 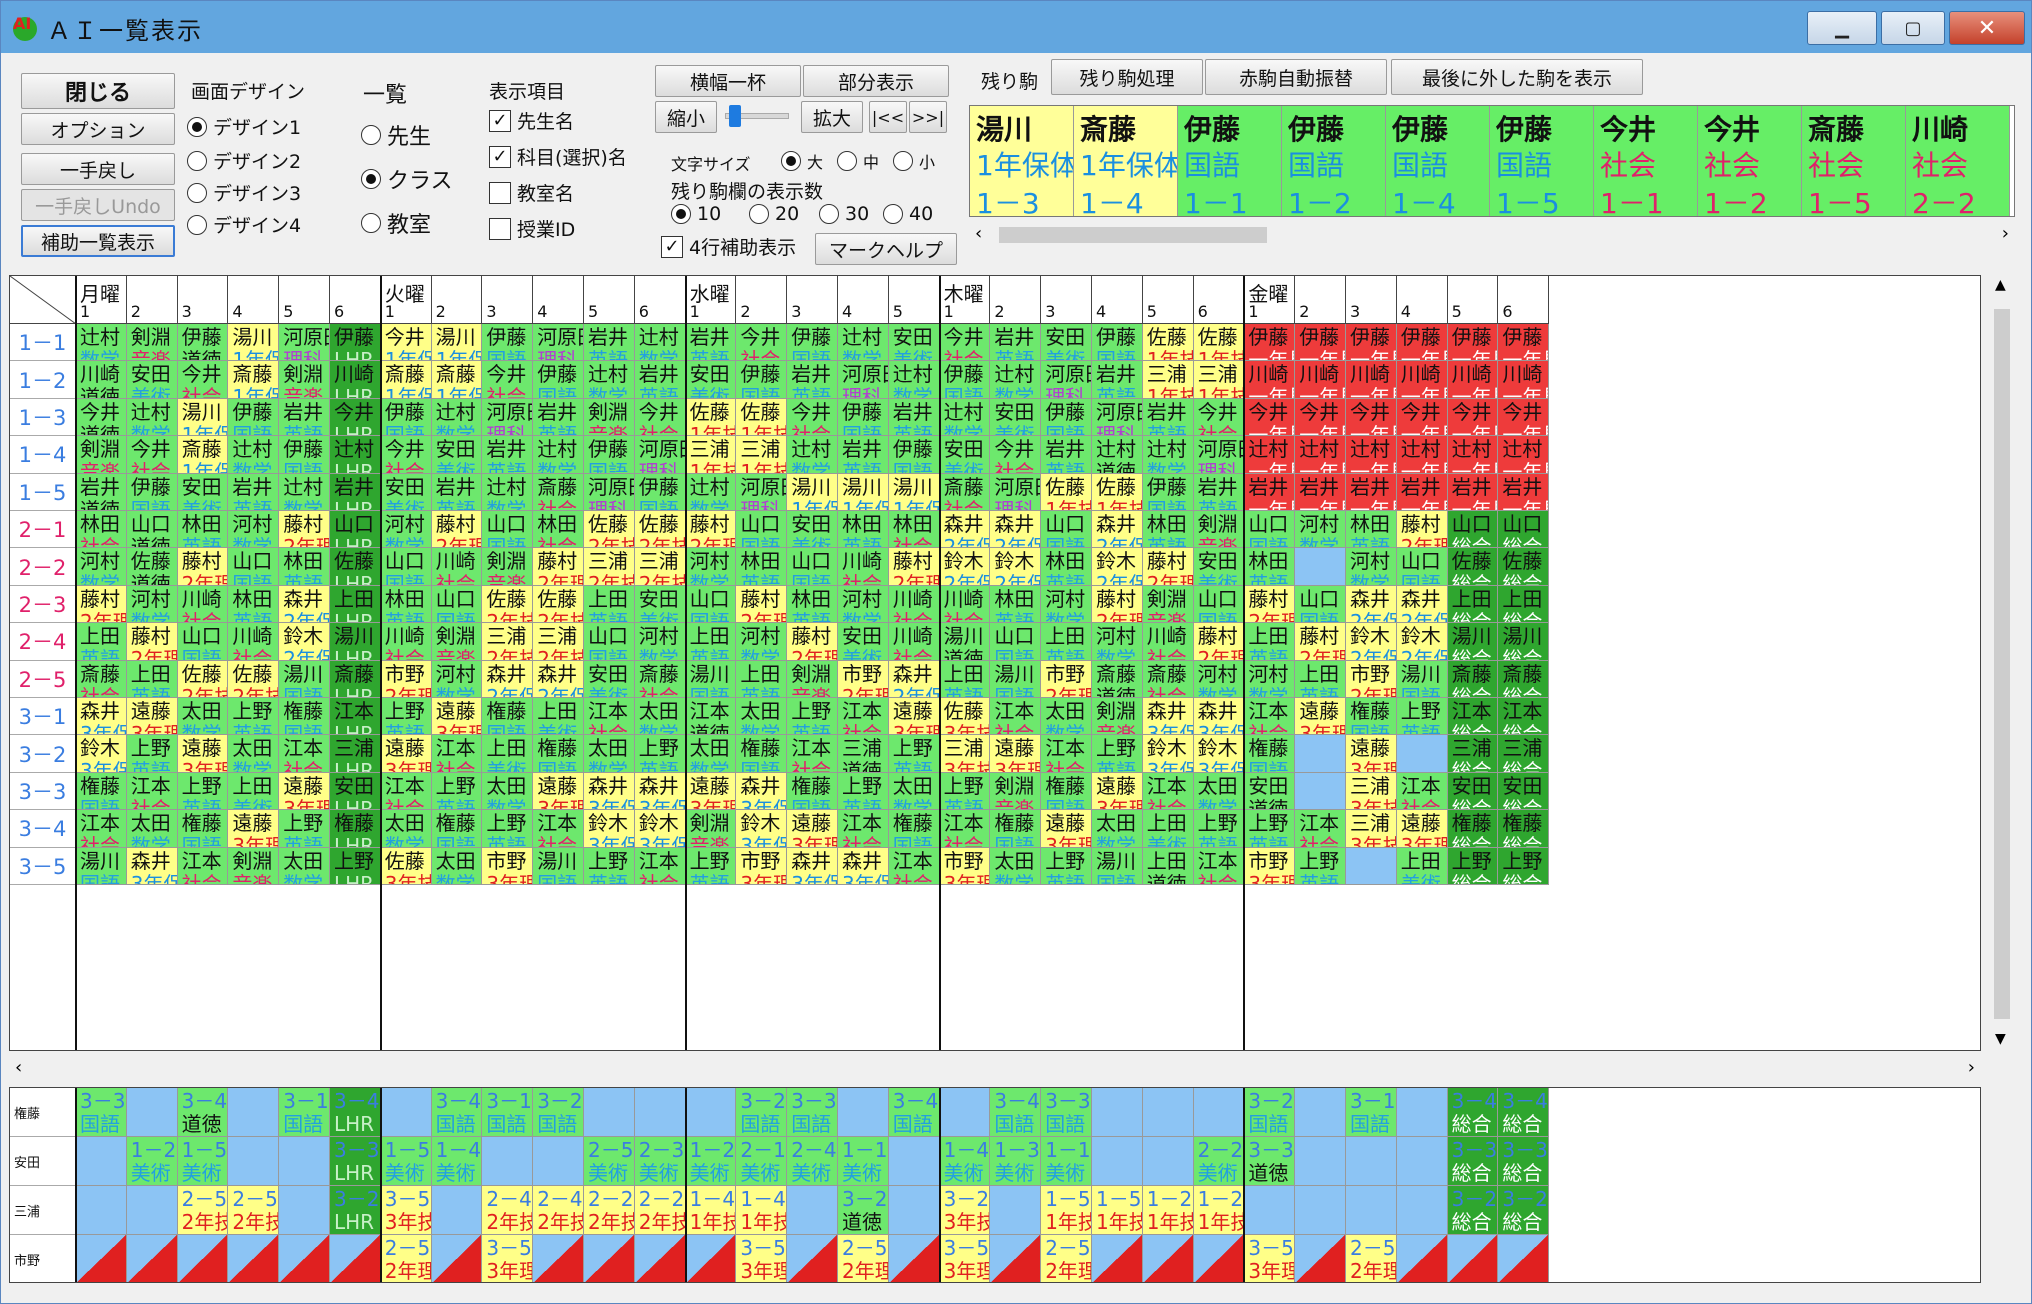 I want to click on timetable-cell: 川崎 社会, so click(x=914, y=604).